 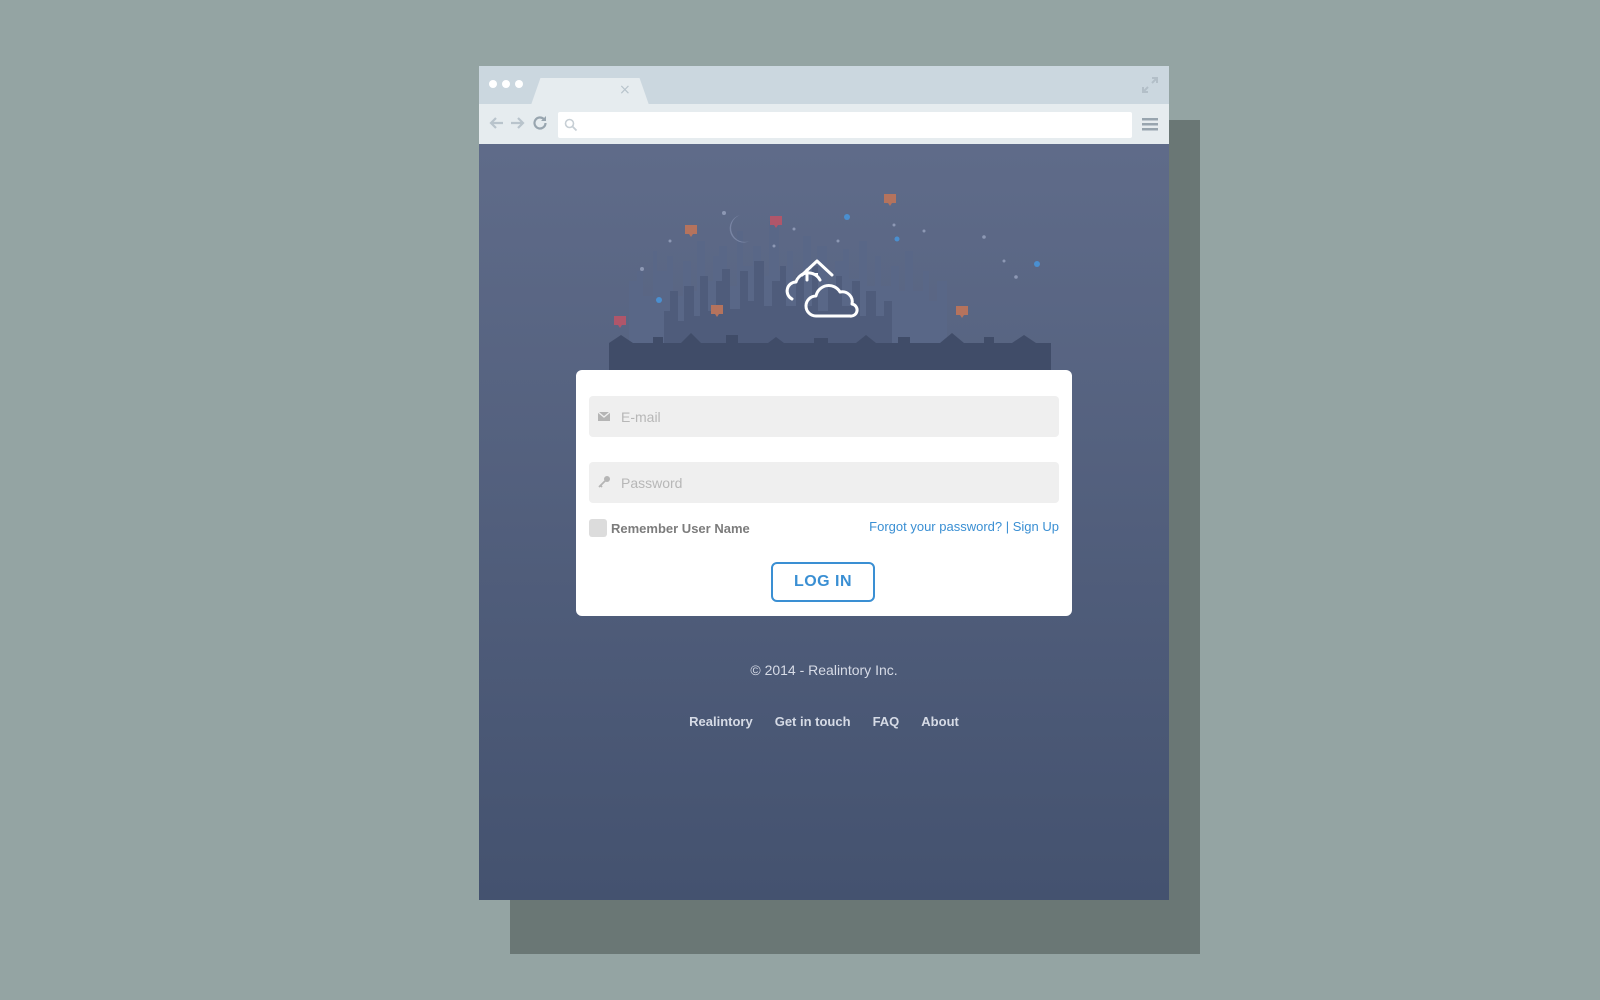 I want to click on search-icon, so click(x=571, y=125).